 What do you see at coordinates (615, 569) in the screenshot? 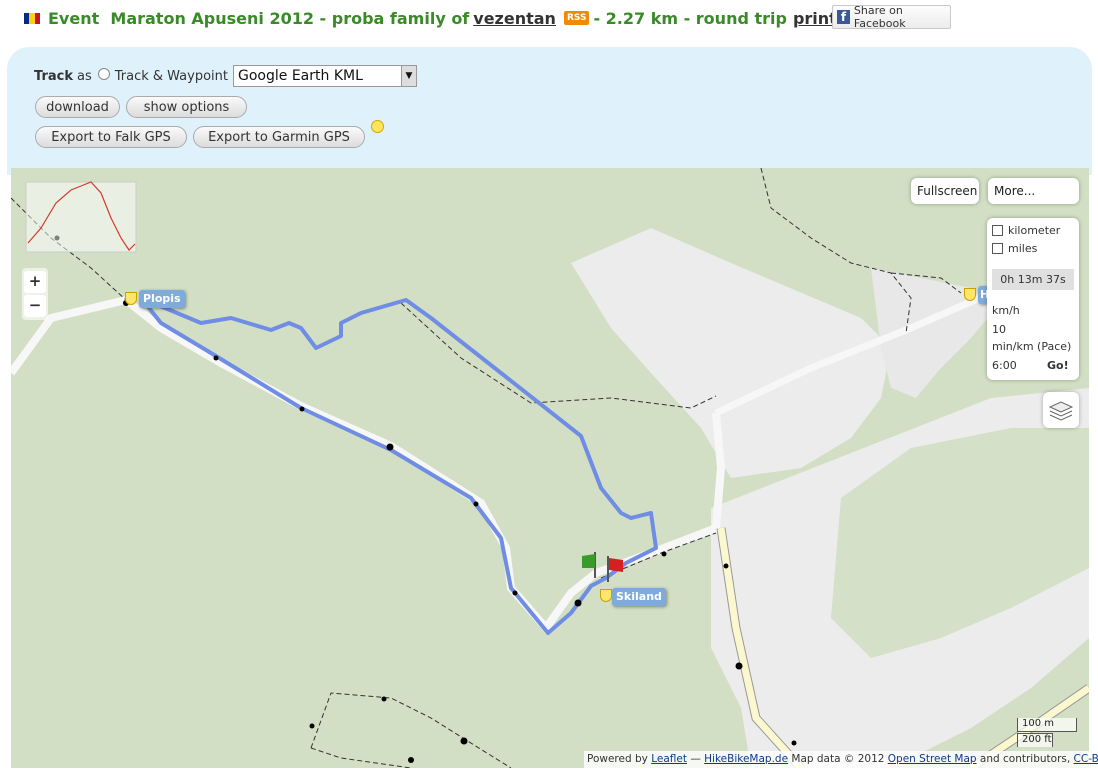
I see `end-flag-icon` at bounding box center [615, 569].